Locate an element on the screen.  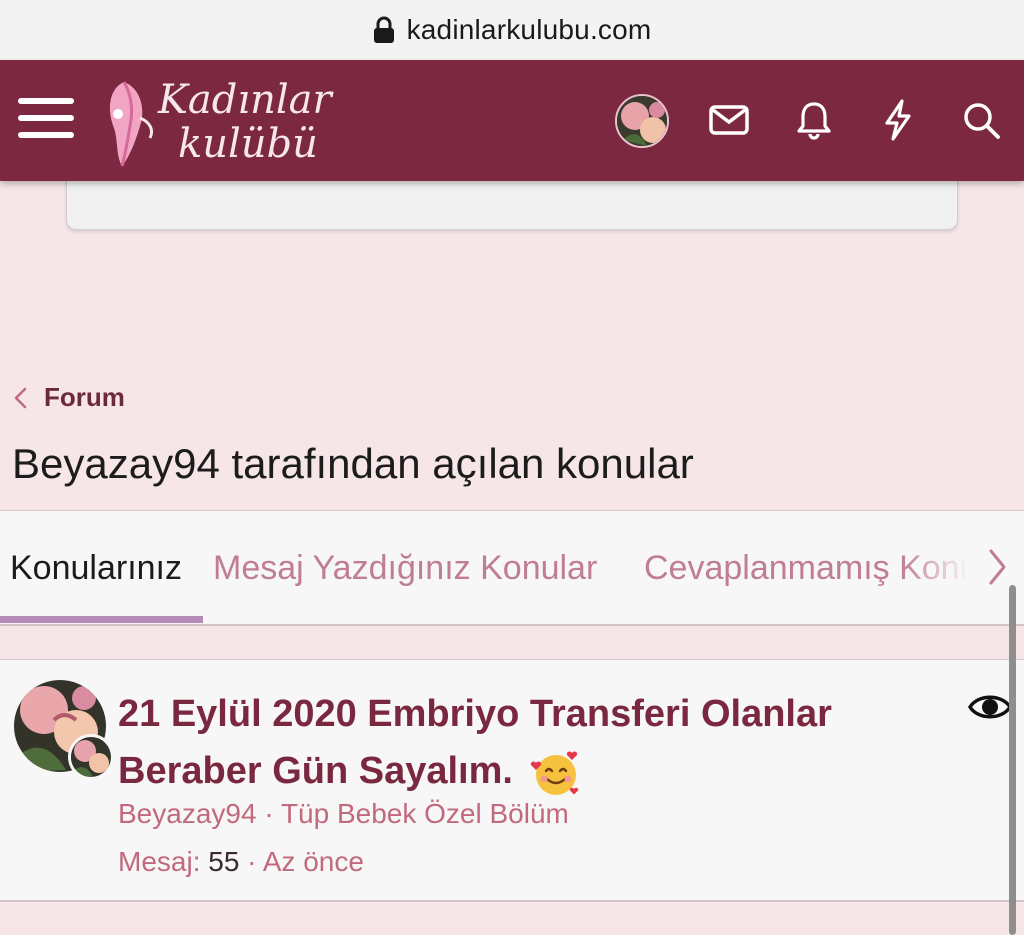
envelope-icon is located at coordinates (729, 120).